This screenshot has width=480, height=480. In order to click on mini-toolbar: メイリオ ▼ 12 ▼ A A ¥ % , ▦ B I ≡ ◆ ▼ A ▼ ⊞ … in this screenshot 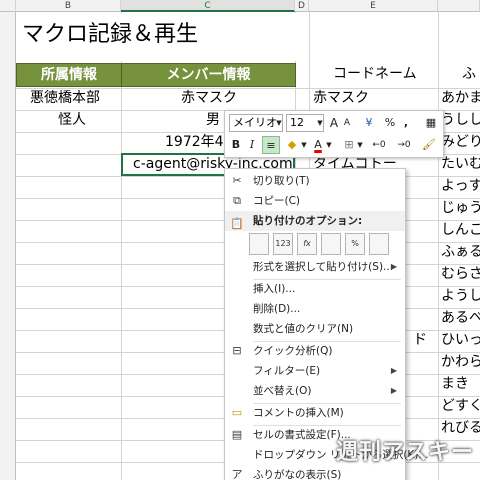, I will do `click(334, 134)`.